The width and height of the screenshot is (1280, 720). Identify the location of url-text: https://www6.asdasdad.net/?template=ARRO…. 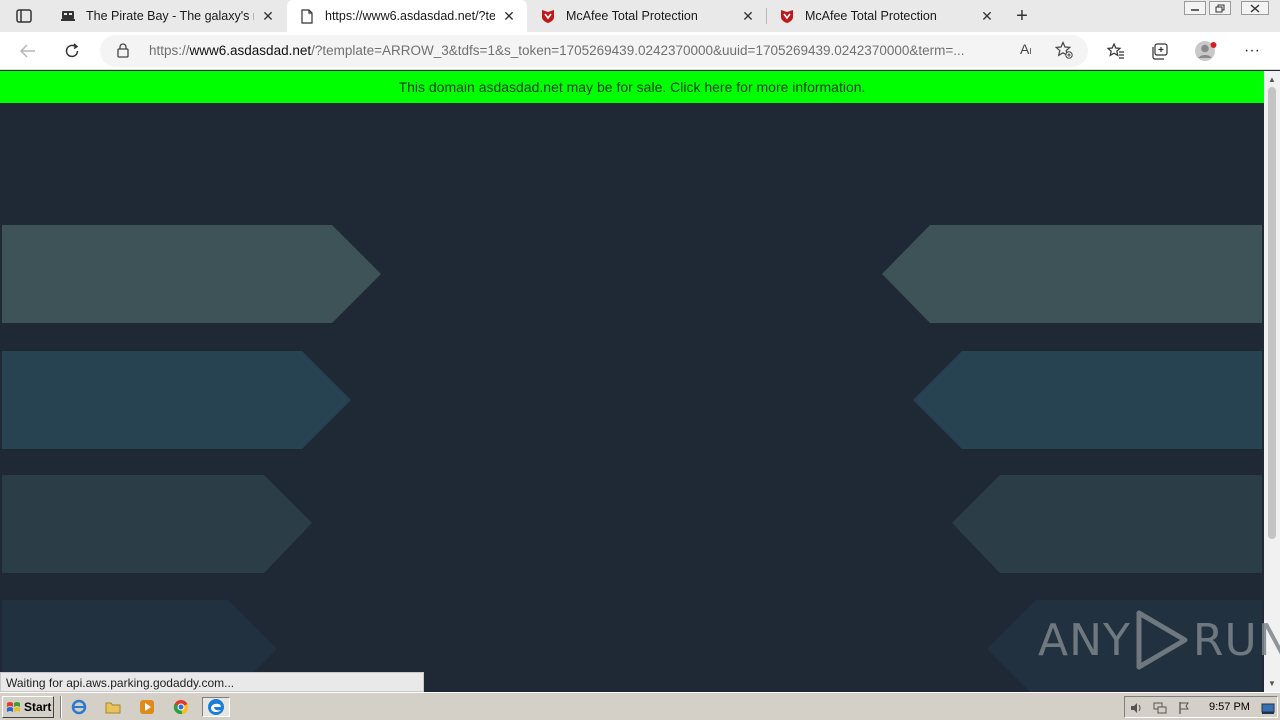
(579, 50).